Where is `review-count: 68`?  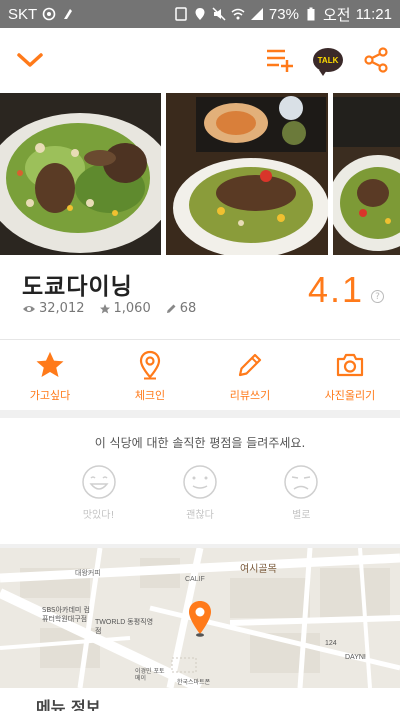 review-count: 68 is located at coordinates (181, 308).